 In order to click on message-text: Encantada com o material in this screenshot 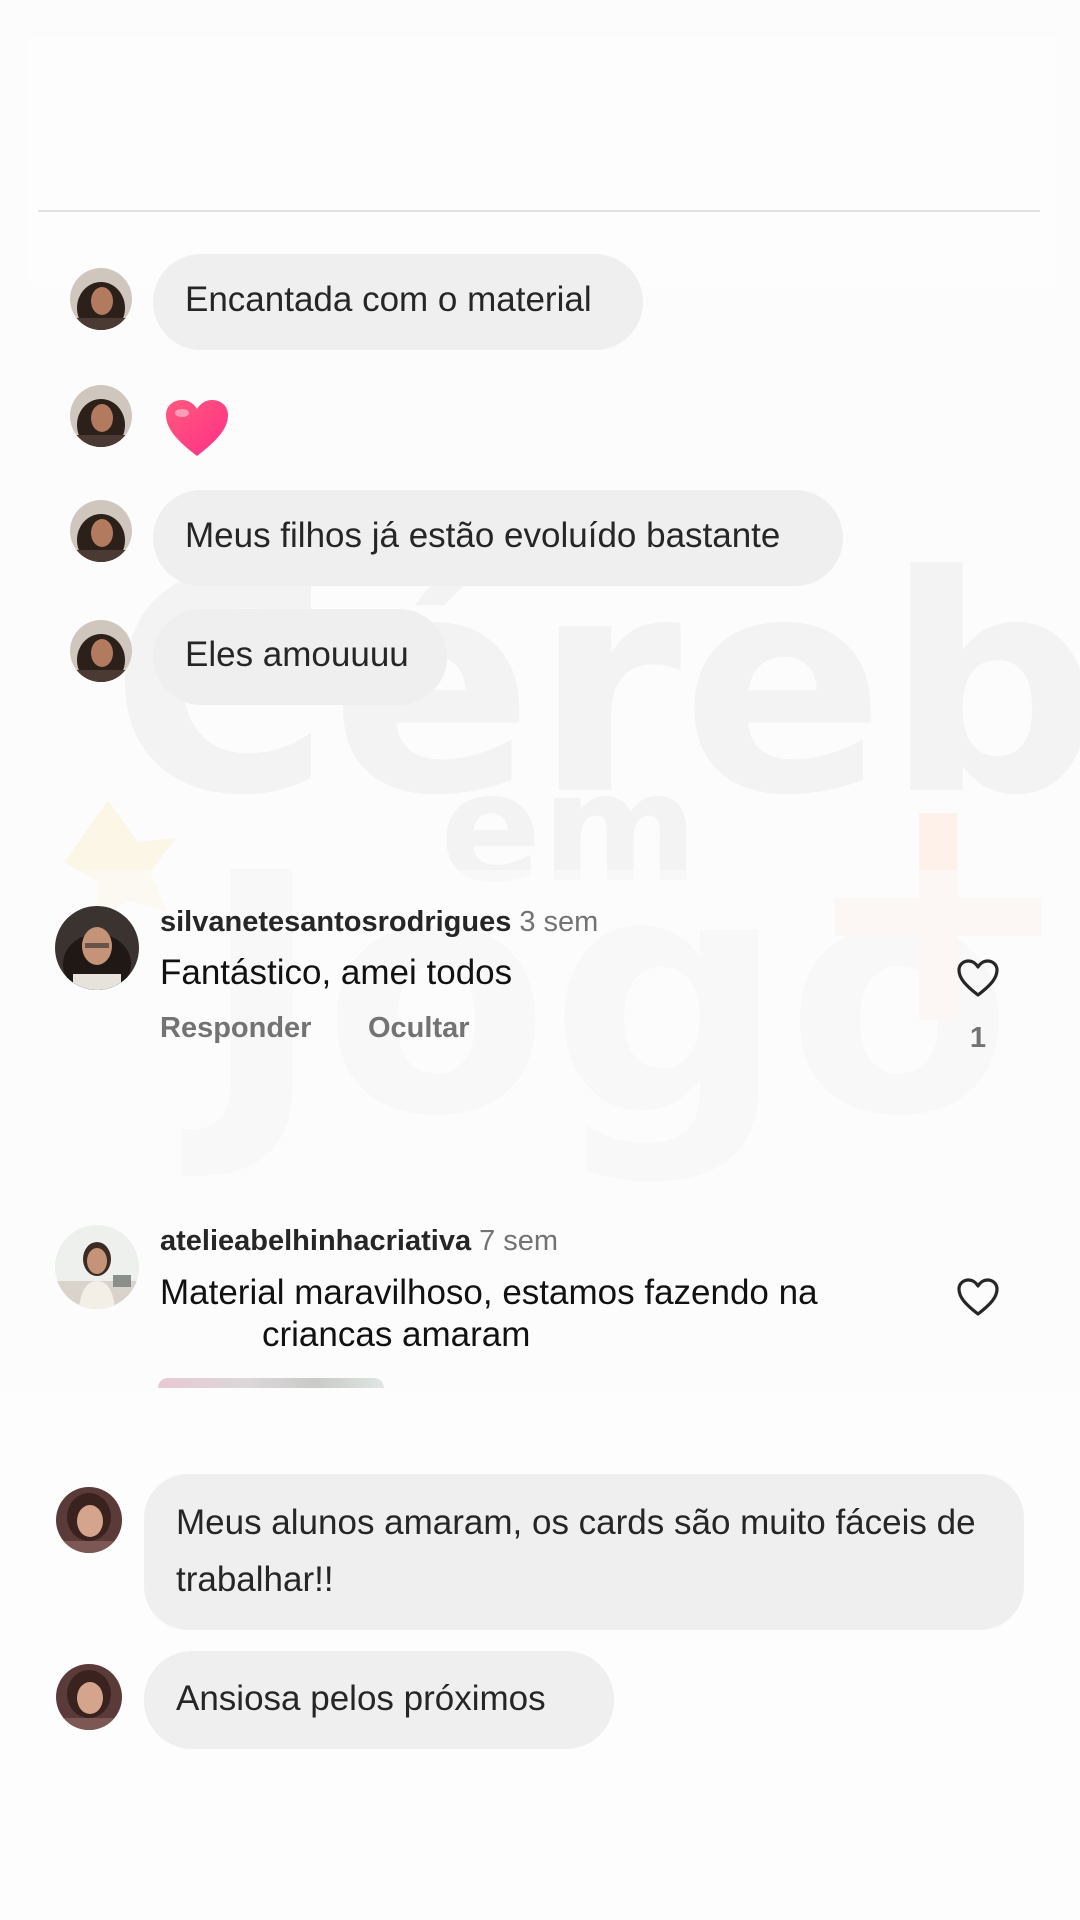, I will do `click(388, 299)`.